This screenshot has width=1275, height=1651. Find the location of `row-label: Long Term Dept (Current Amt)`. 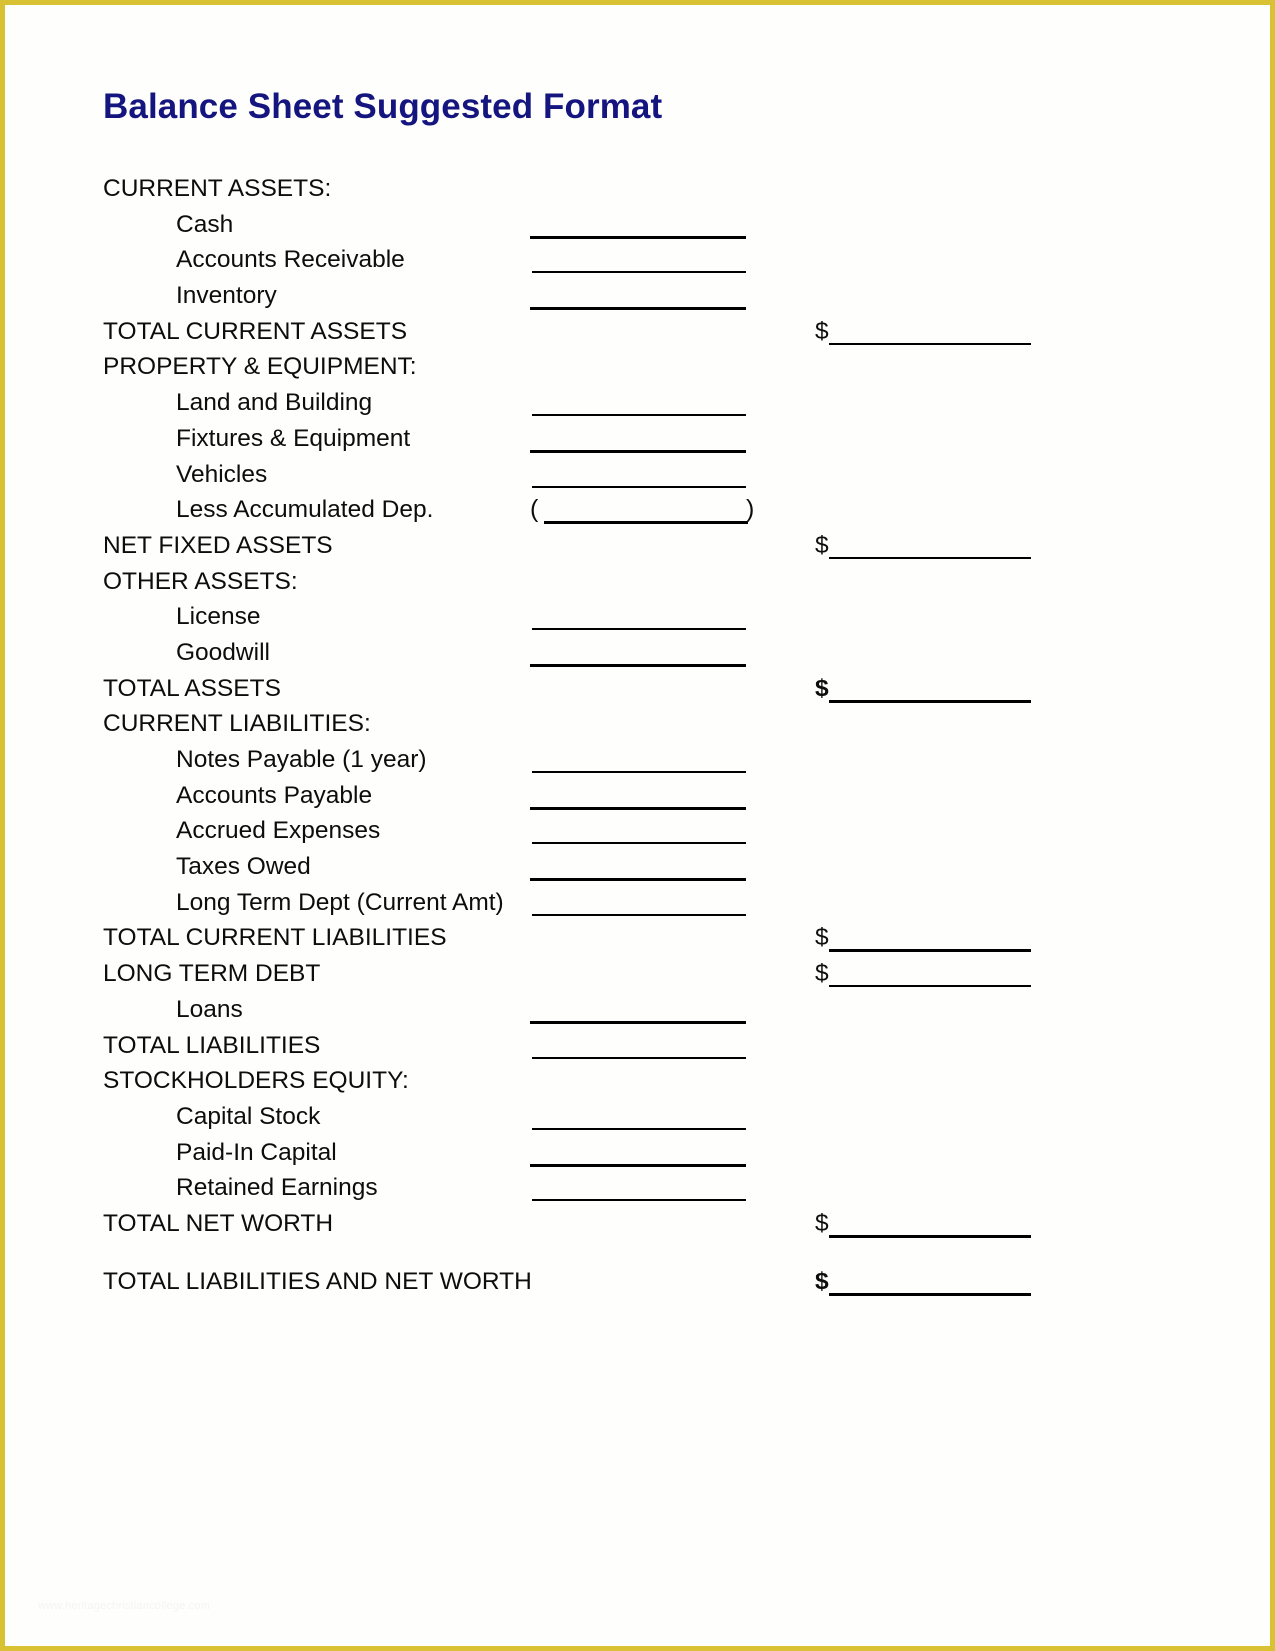

row-label: Long Term Dept (Current Amt) is located at coordinates (340, 902).